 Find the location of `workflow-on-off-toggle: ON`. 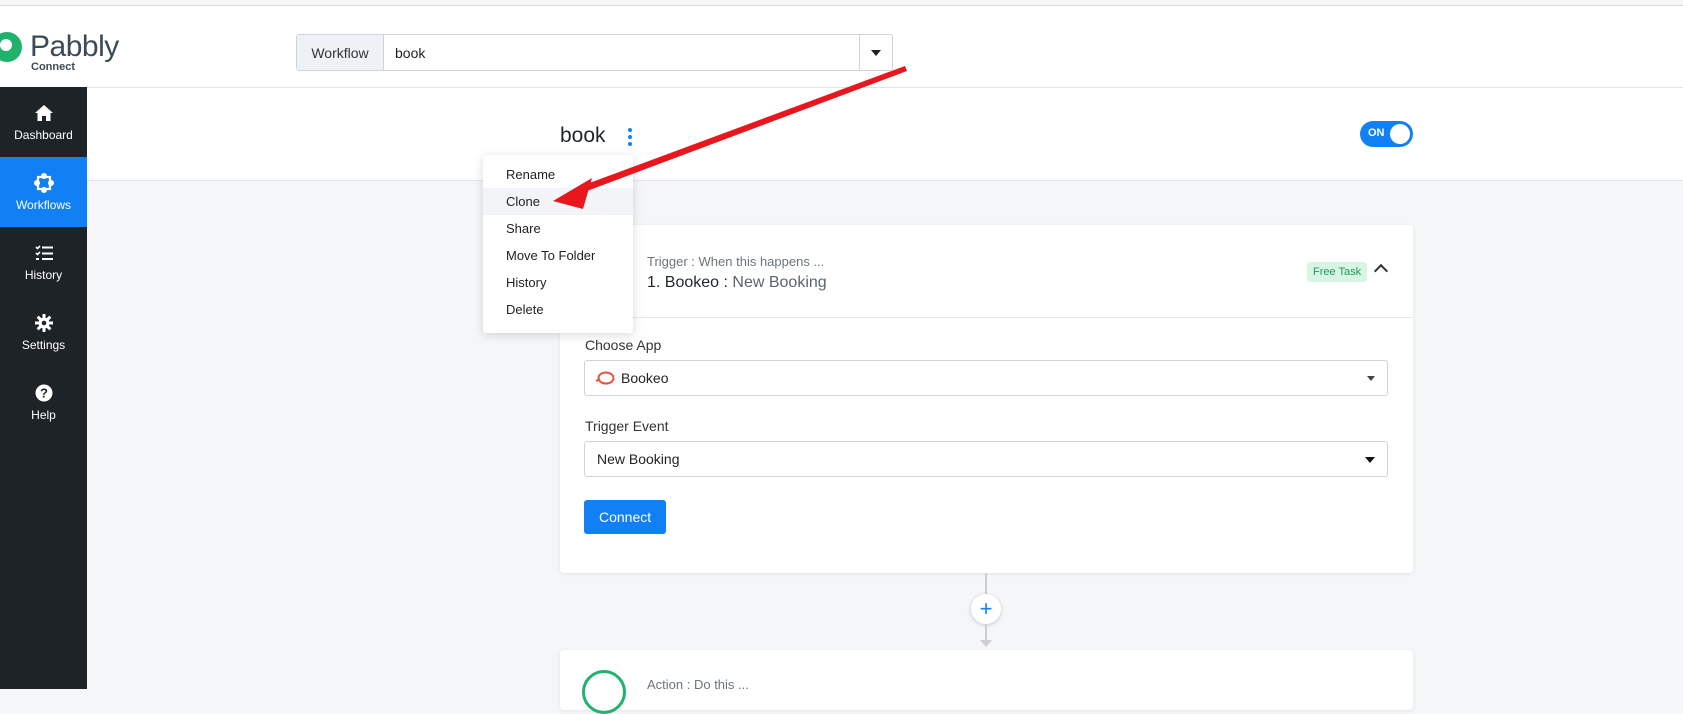

workflow-on-off-toggle: ON is located at coordinates (1386, 134).